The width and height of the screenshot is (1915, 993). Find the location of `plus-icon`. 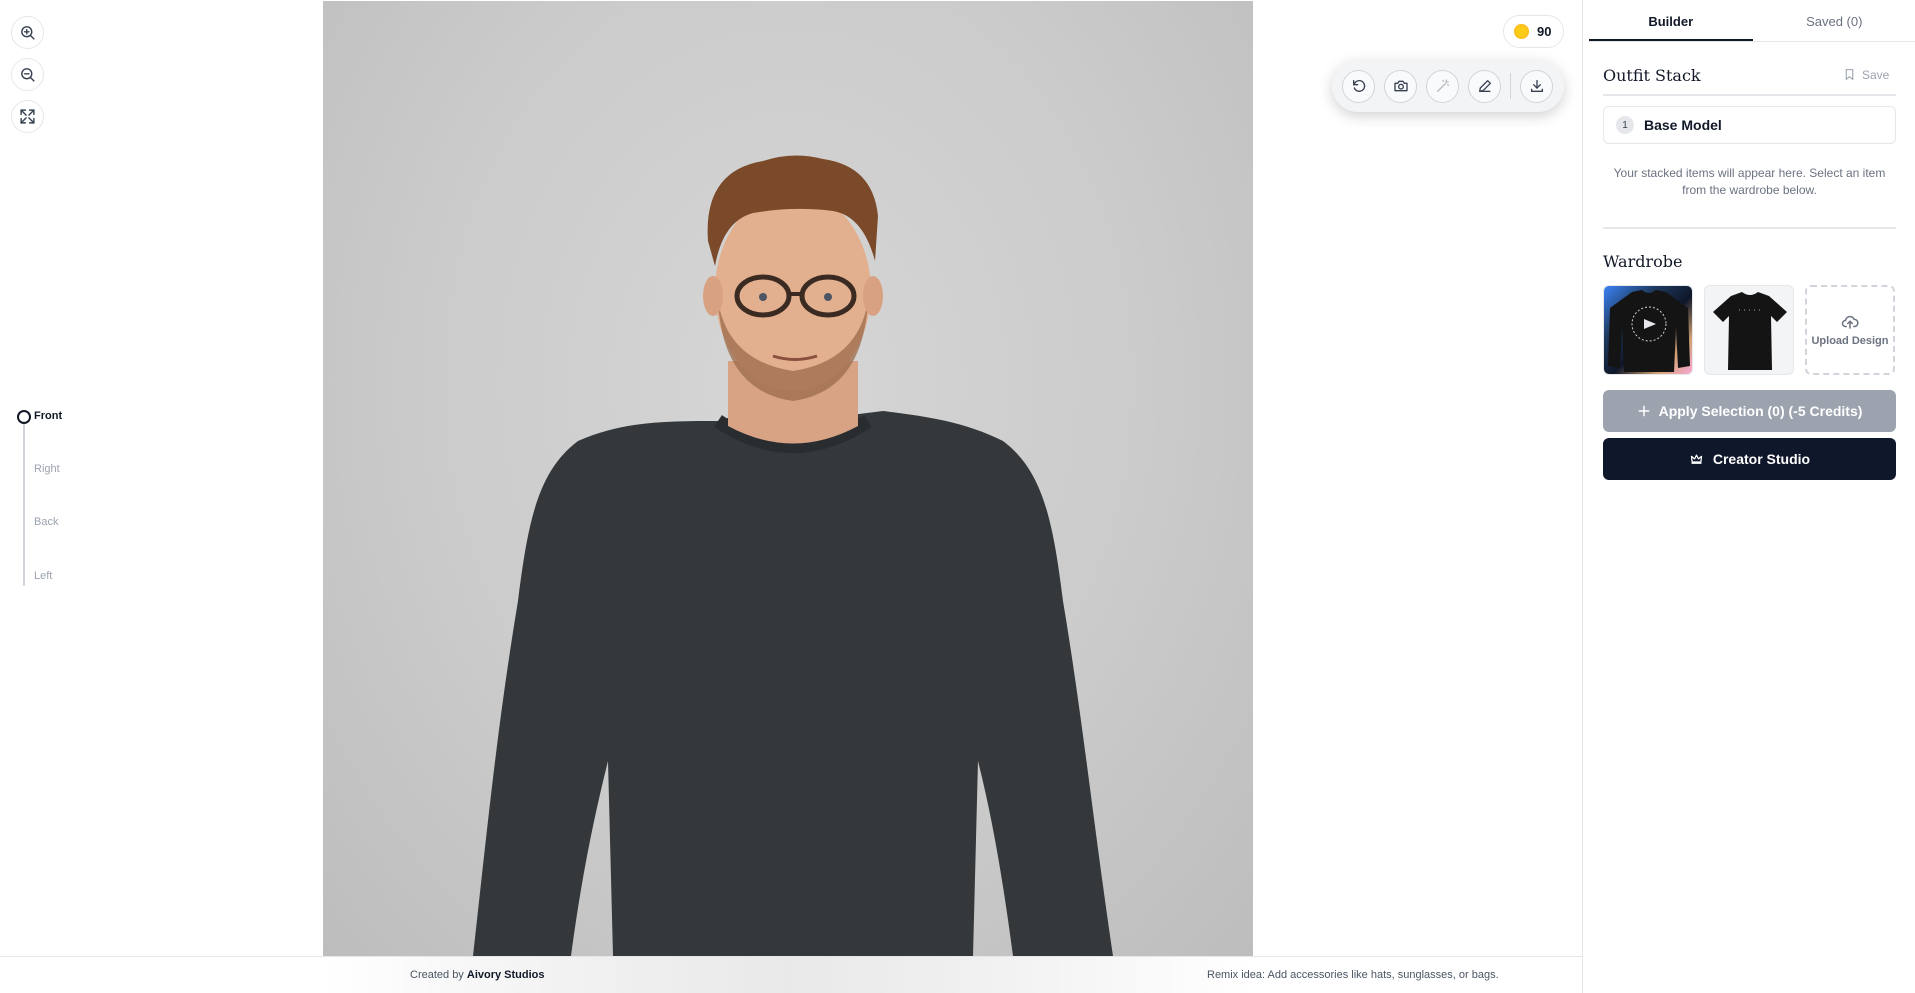

plus-icon is located at coordinates (1643, 411).